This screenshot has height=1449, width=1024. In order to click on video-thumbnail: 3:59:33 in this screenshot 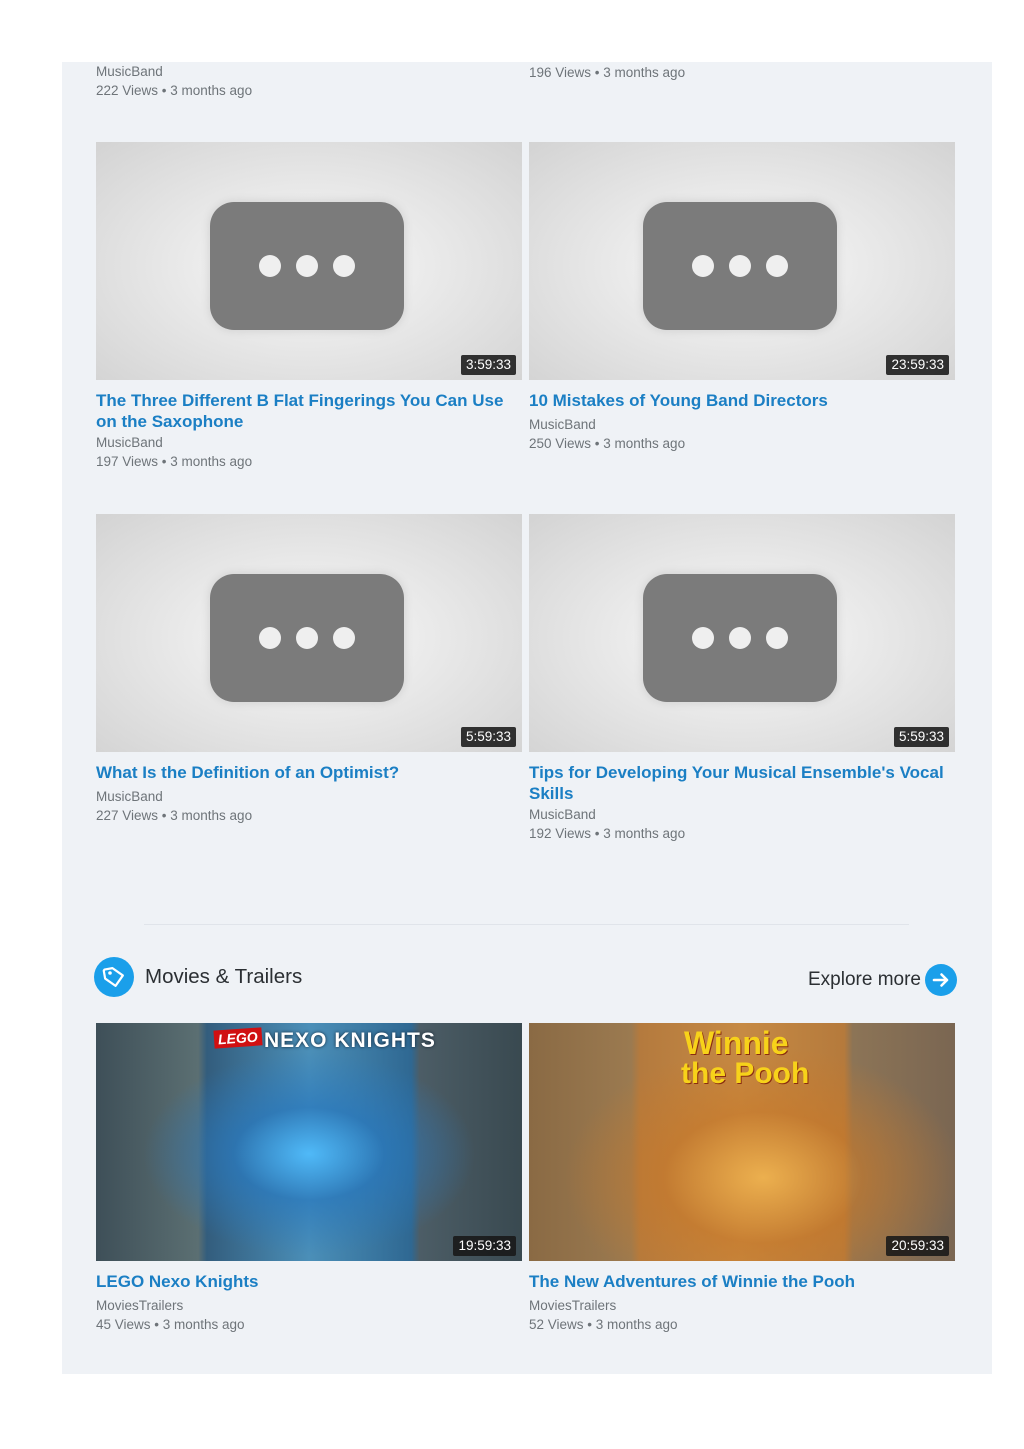, I will do `click(309, 261)`.